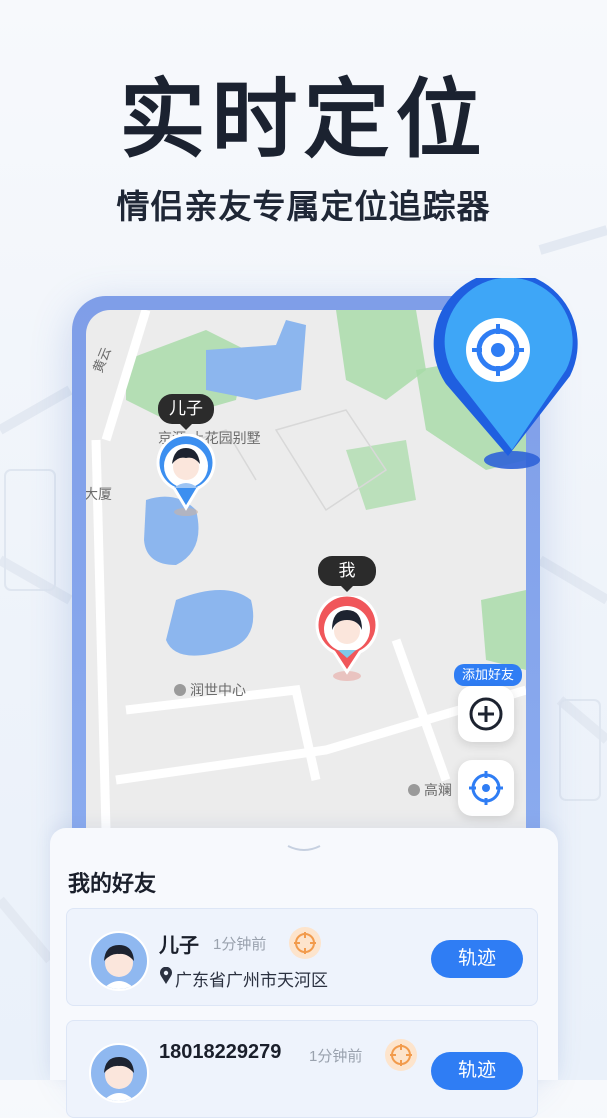 The height and width of the screenshot is (1118, 607). I want to click on add-friend-tag: 添加好友, so click(488, 675).